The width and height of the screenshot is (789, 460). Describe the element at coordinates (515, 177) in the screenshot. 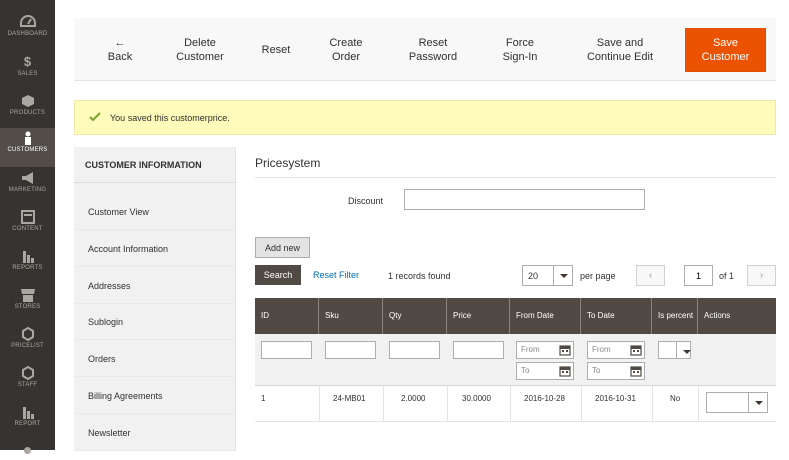

I see `section-divider` at that location.